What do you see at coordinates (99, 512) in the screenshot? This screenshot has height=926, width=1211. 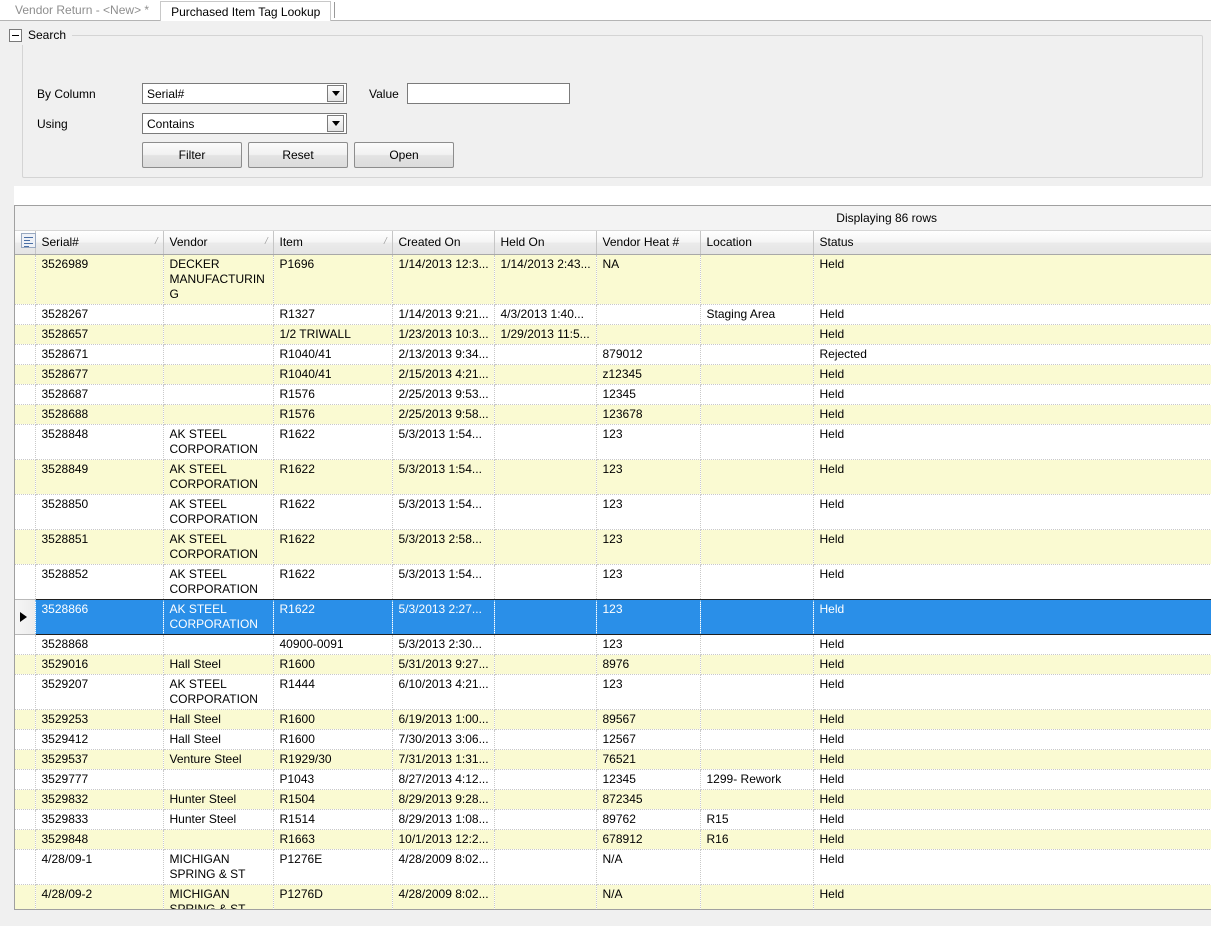 I see `cell-serial: 3528850` at bounding box center [99, 512].